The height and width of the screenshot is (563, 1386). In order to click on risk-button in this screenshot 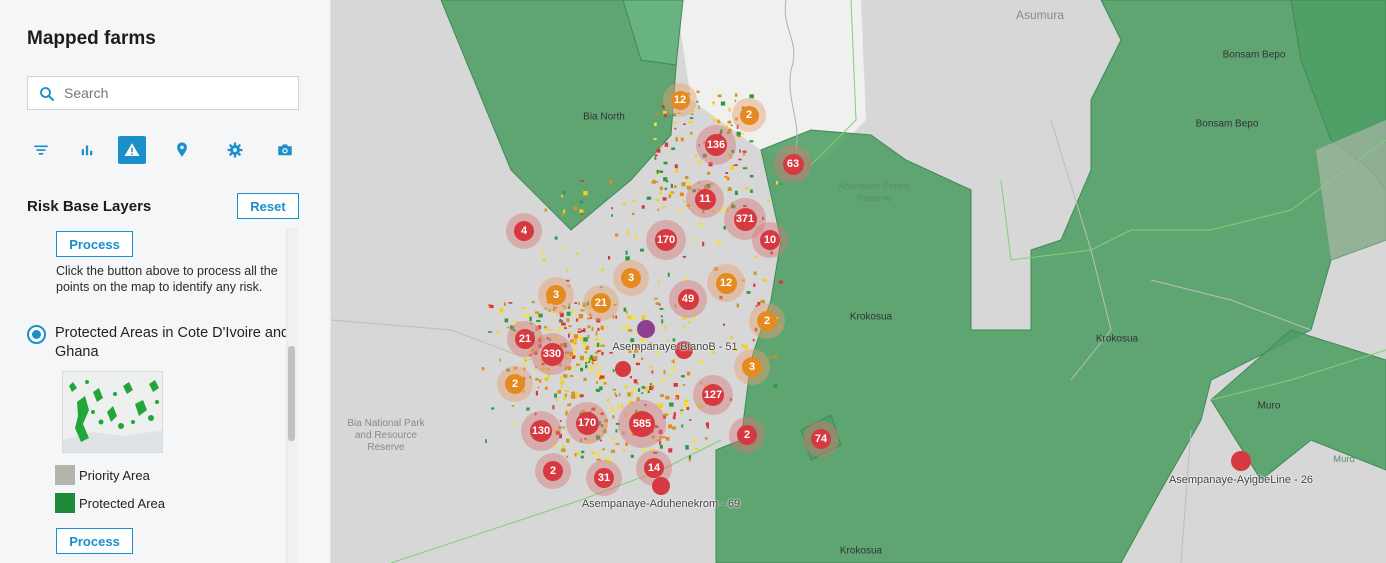, I will do `click(132, 150)`.